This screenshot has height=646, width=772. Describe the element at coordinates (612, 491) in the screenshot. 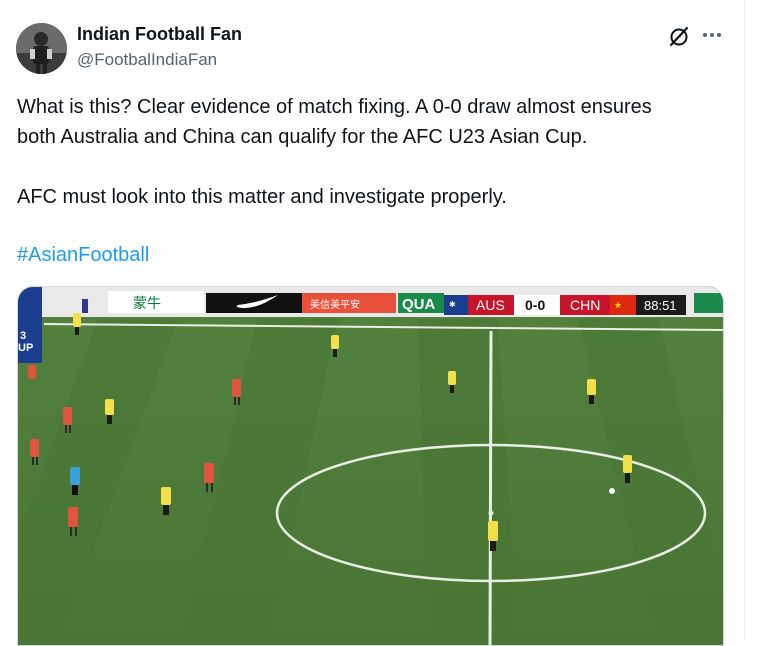

I see `ball` at that location.